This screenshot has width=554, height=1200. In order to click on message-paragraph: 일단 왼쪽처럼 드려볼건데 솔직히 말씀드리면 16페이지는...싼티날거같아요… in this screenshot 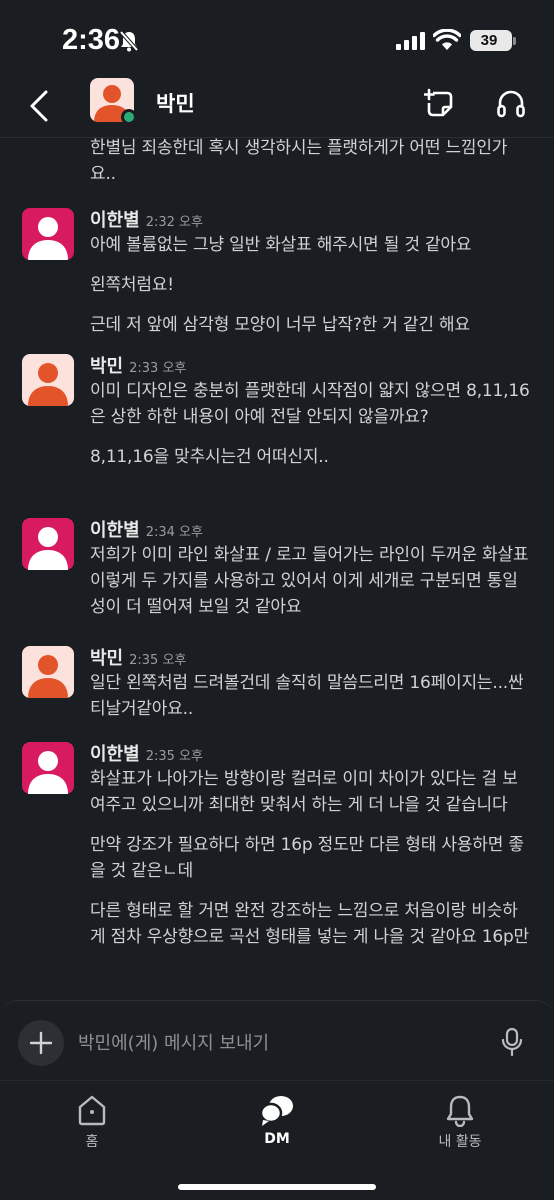, I will do `click(307, 696)`.